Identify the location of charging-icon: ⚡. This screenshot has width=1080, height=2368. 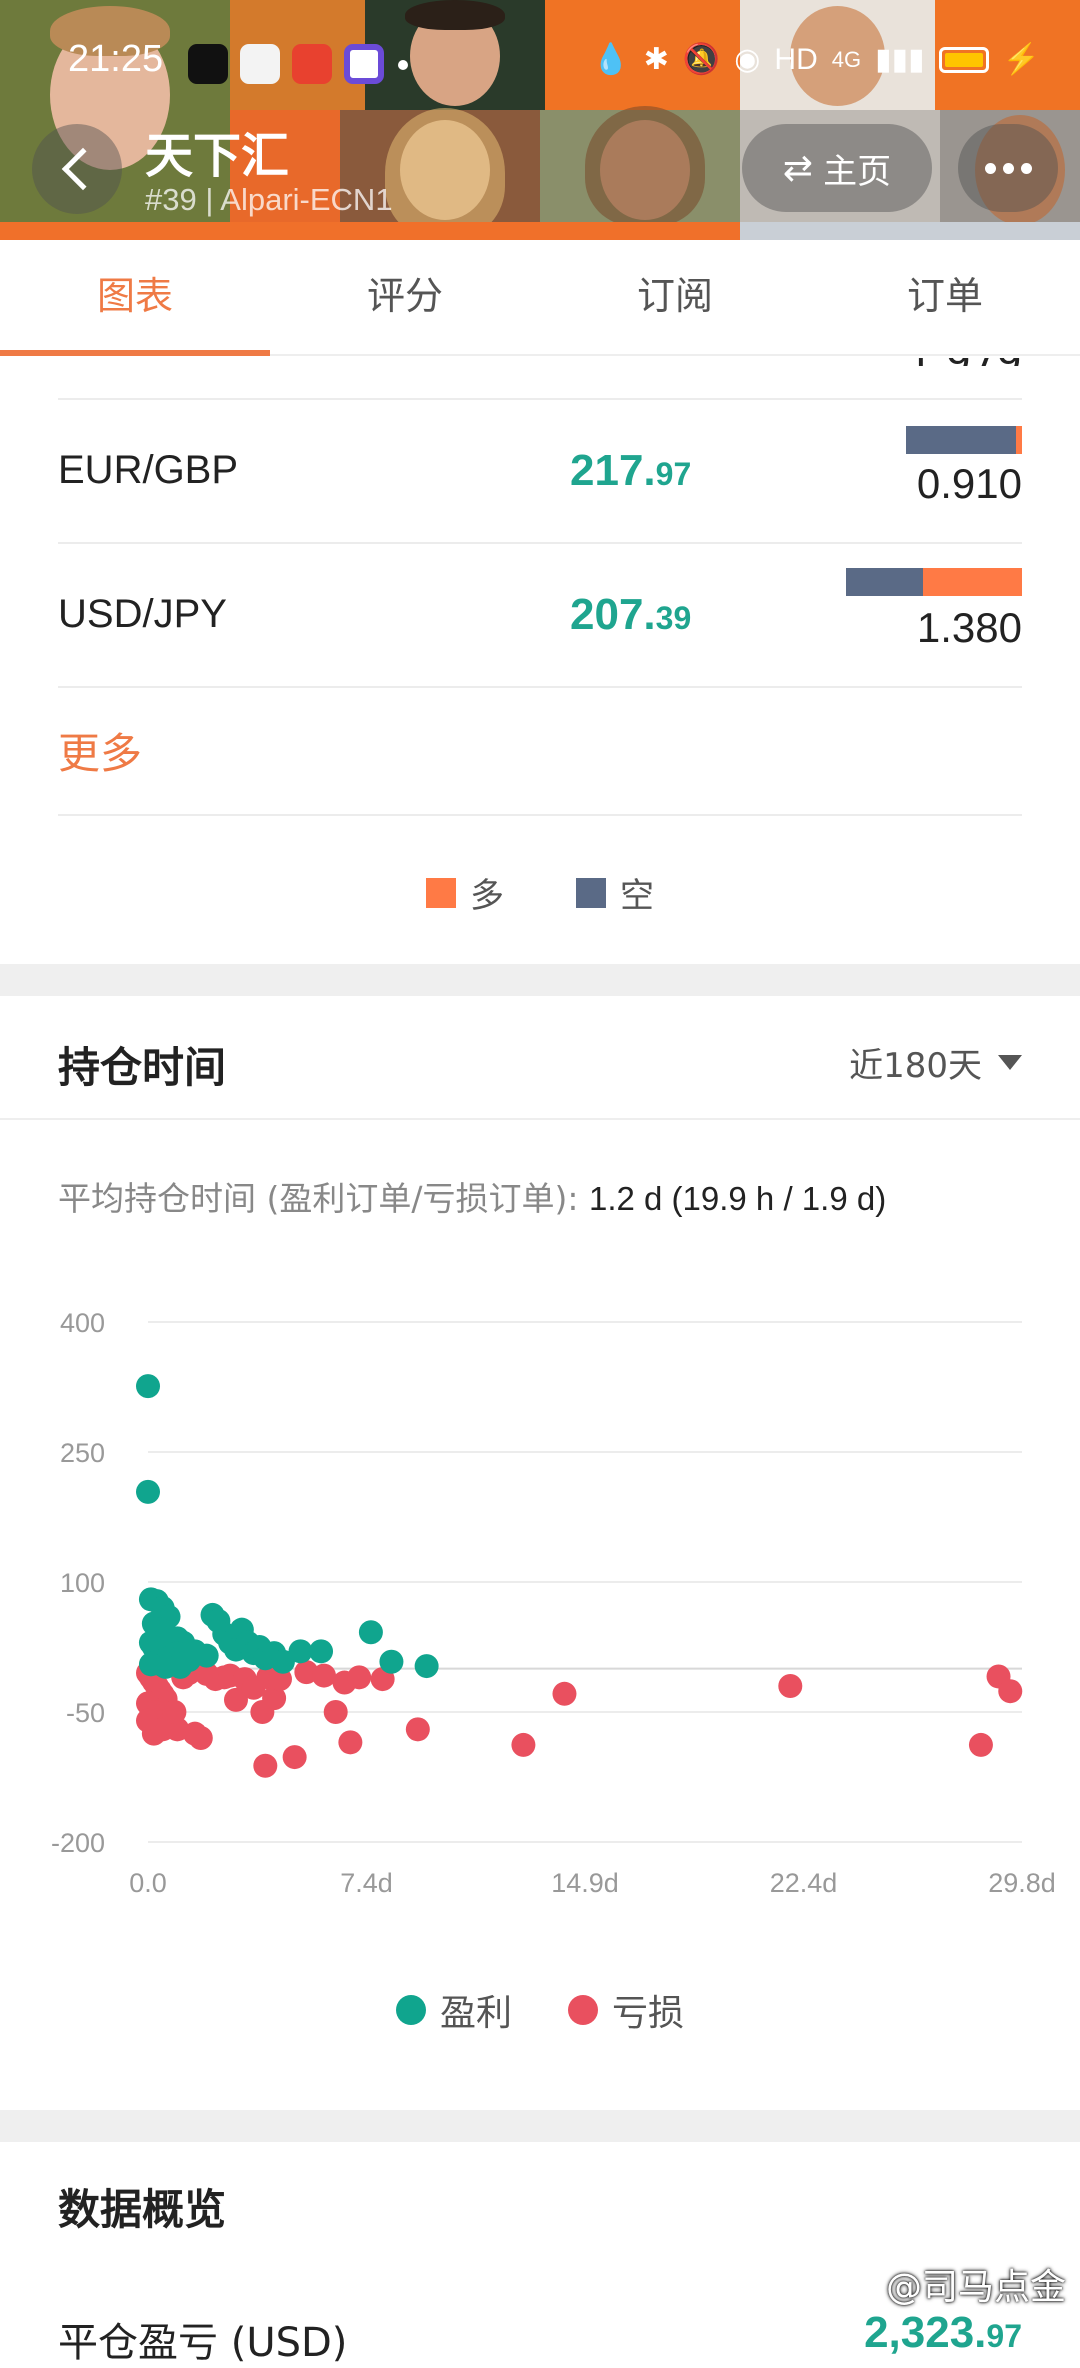
(1021, 59).